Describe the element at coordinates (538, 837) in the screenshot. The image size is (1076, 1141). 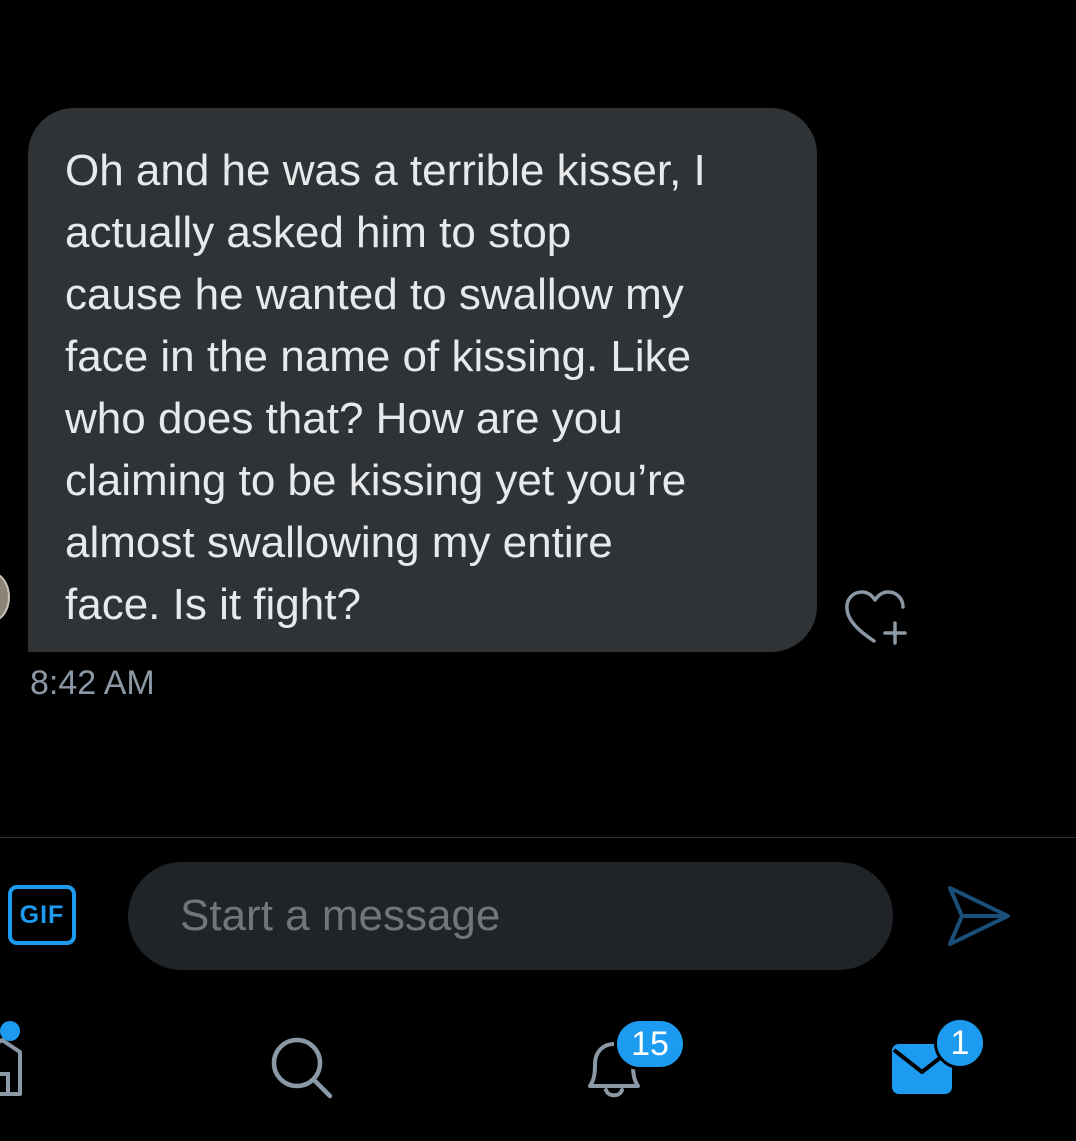
I see `composer-divider` at that location.